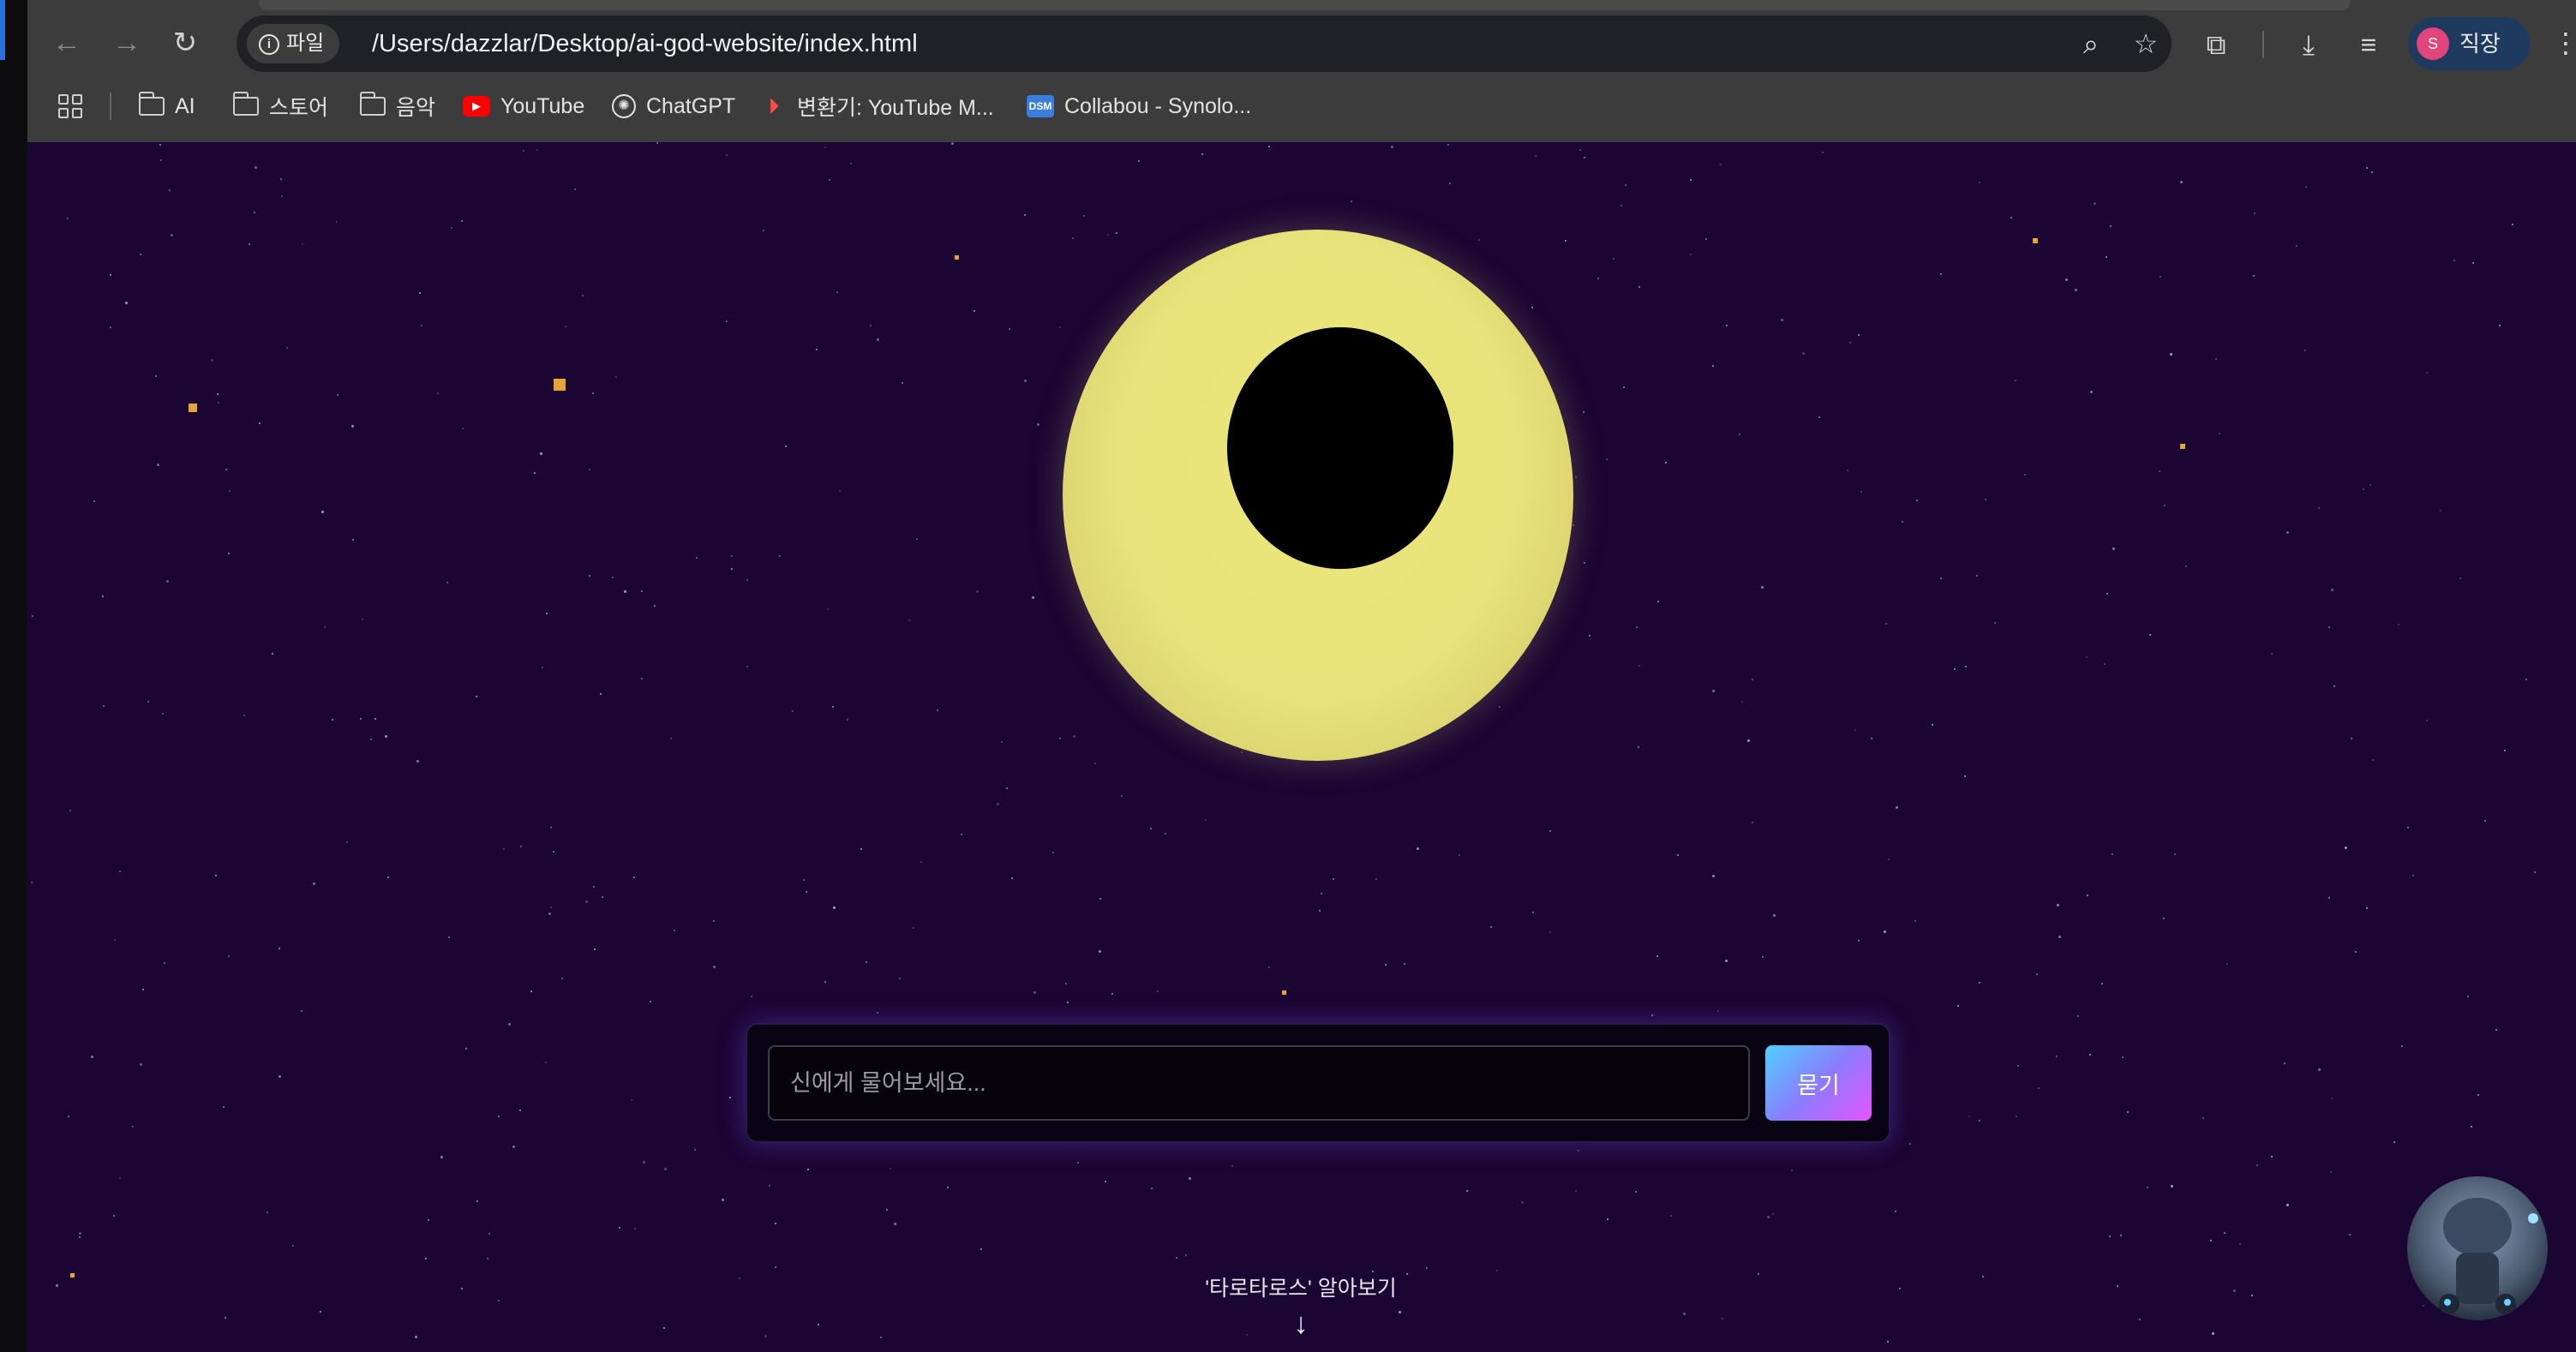 The height and width of the screenshot is (1352, 2576). I want to click on bookmarks-divider, so click(110, 107).